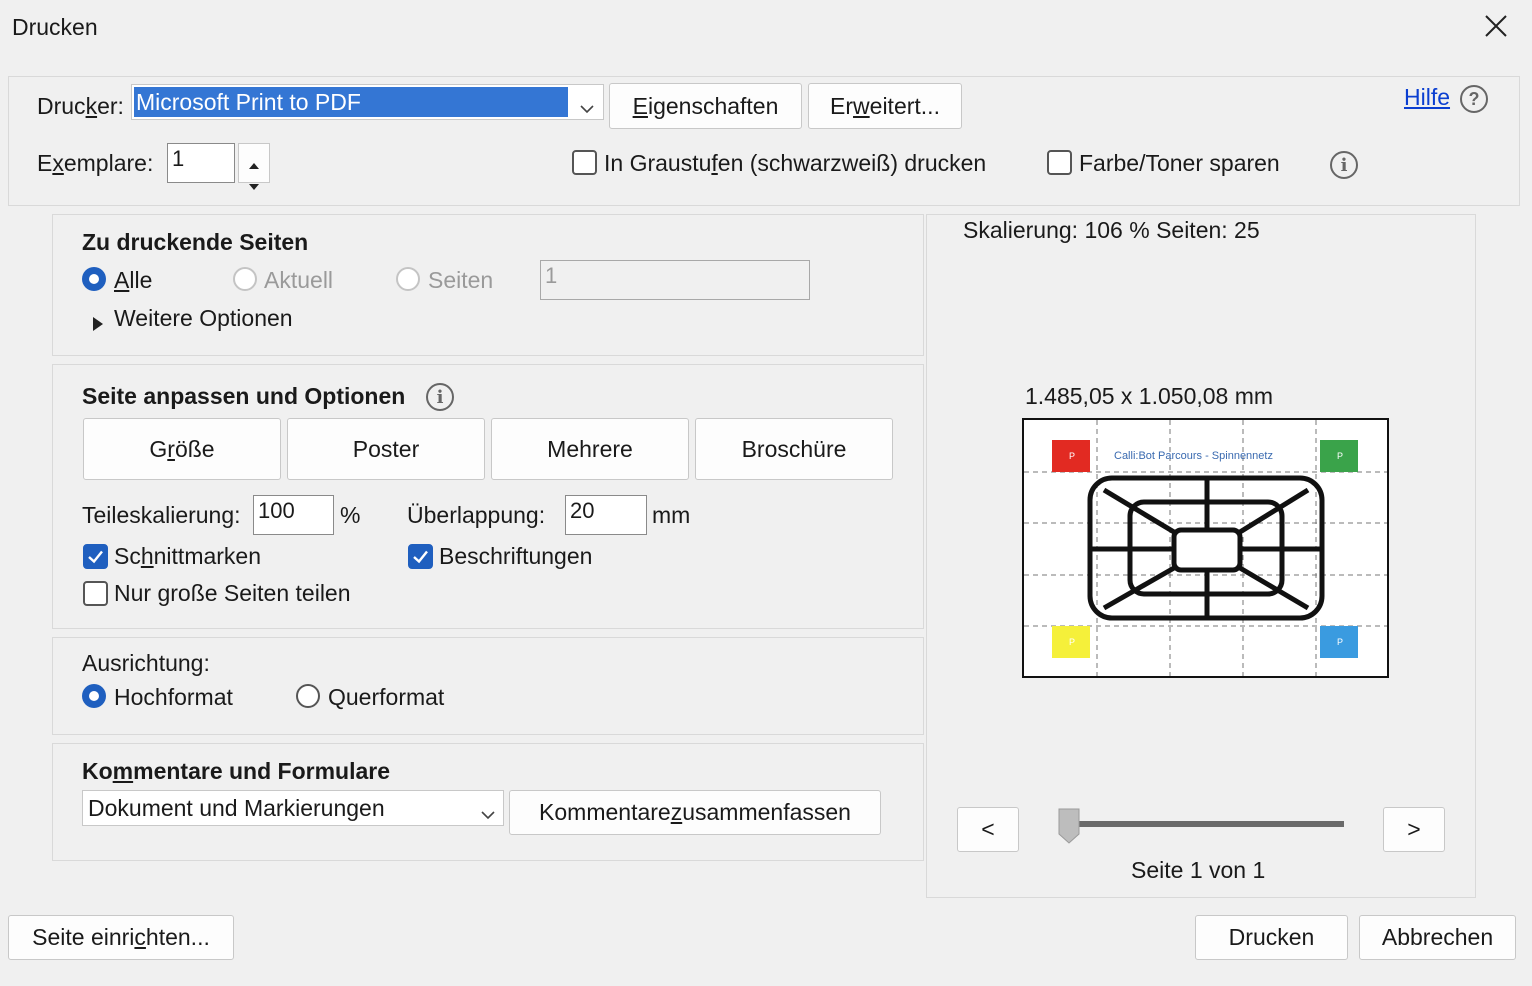 This screenshot has width=1532, height=986. Describe the element at coordinates (386, 697) in the screenshot. I see `radio-landscape-label: Querformat` at that location.